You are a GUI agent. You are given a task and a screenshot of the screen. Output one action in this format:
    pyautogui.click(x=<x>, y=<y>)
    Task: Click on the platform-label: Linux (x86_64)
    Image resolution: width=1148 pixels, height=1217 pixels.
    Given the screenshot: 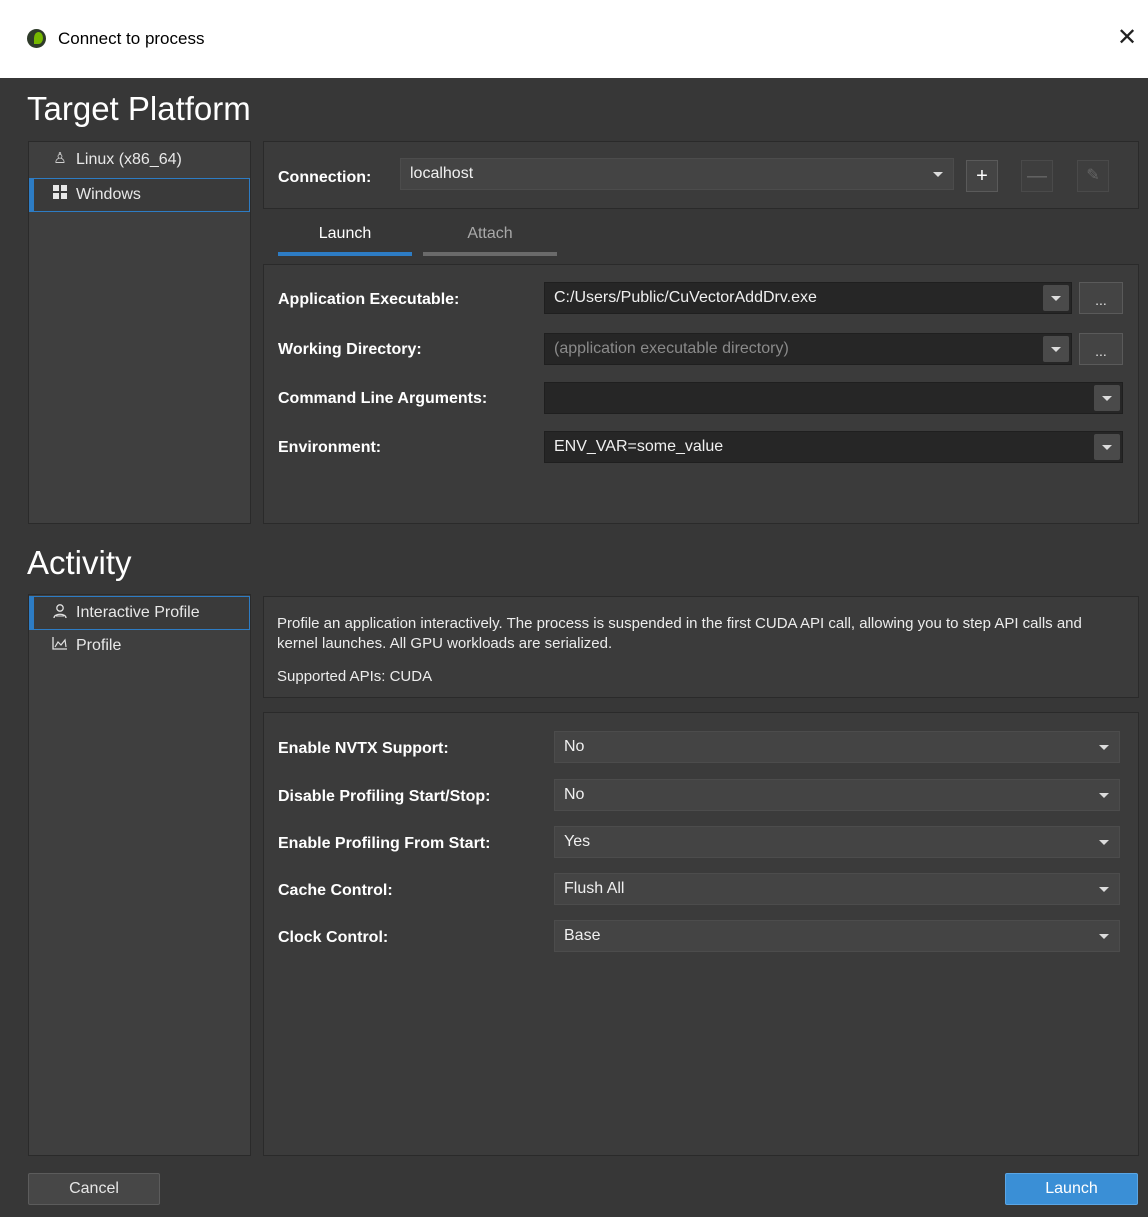 What is the action you would take?
    pyautogui.click(x=129, y=159)
    